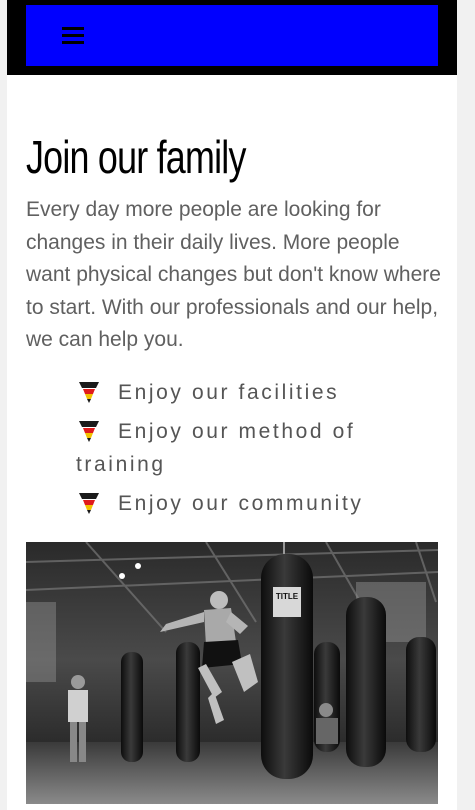 The height and width of the screenshot is (810, 475). Describe the element at coordinates (73, 36) in the screenshot. I see `hamburger-menu-icon` at that location.